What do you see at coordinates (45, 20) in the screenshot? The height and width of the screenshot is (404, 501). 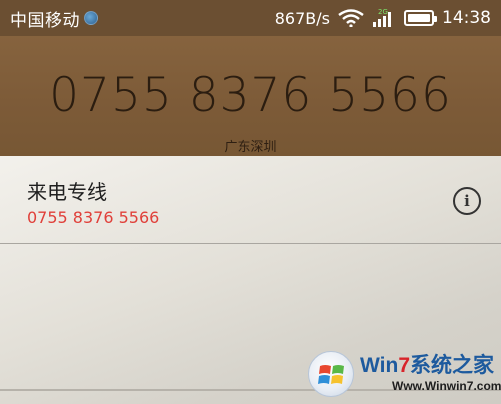 I see `carrier-name: 中国移动` at bounding box center [45, 20].